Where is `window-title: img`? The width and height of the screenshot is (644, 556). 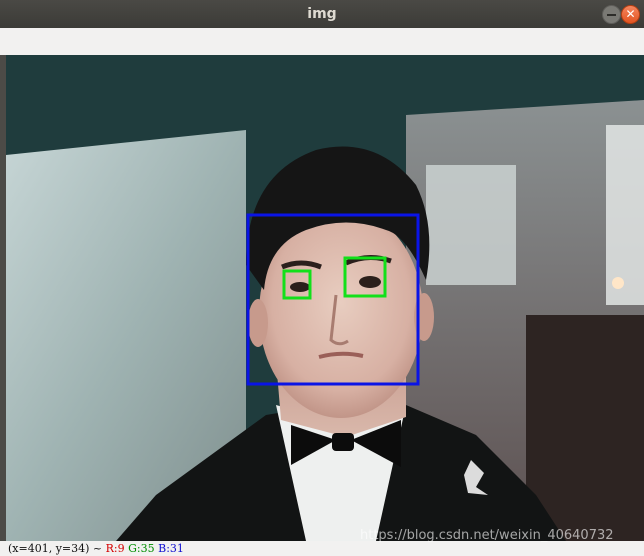
window-title: img is located at coordinates (322, 14).